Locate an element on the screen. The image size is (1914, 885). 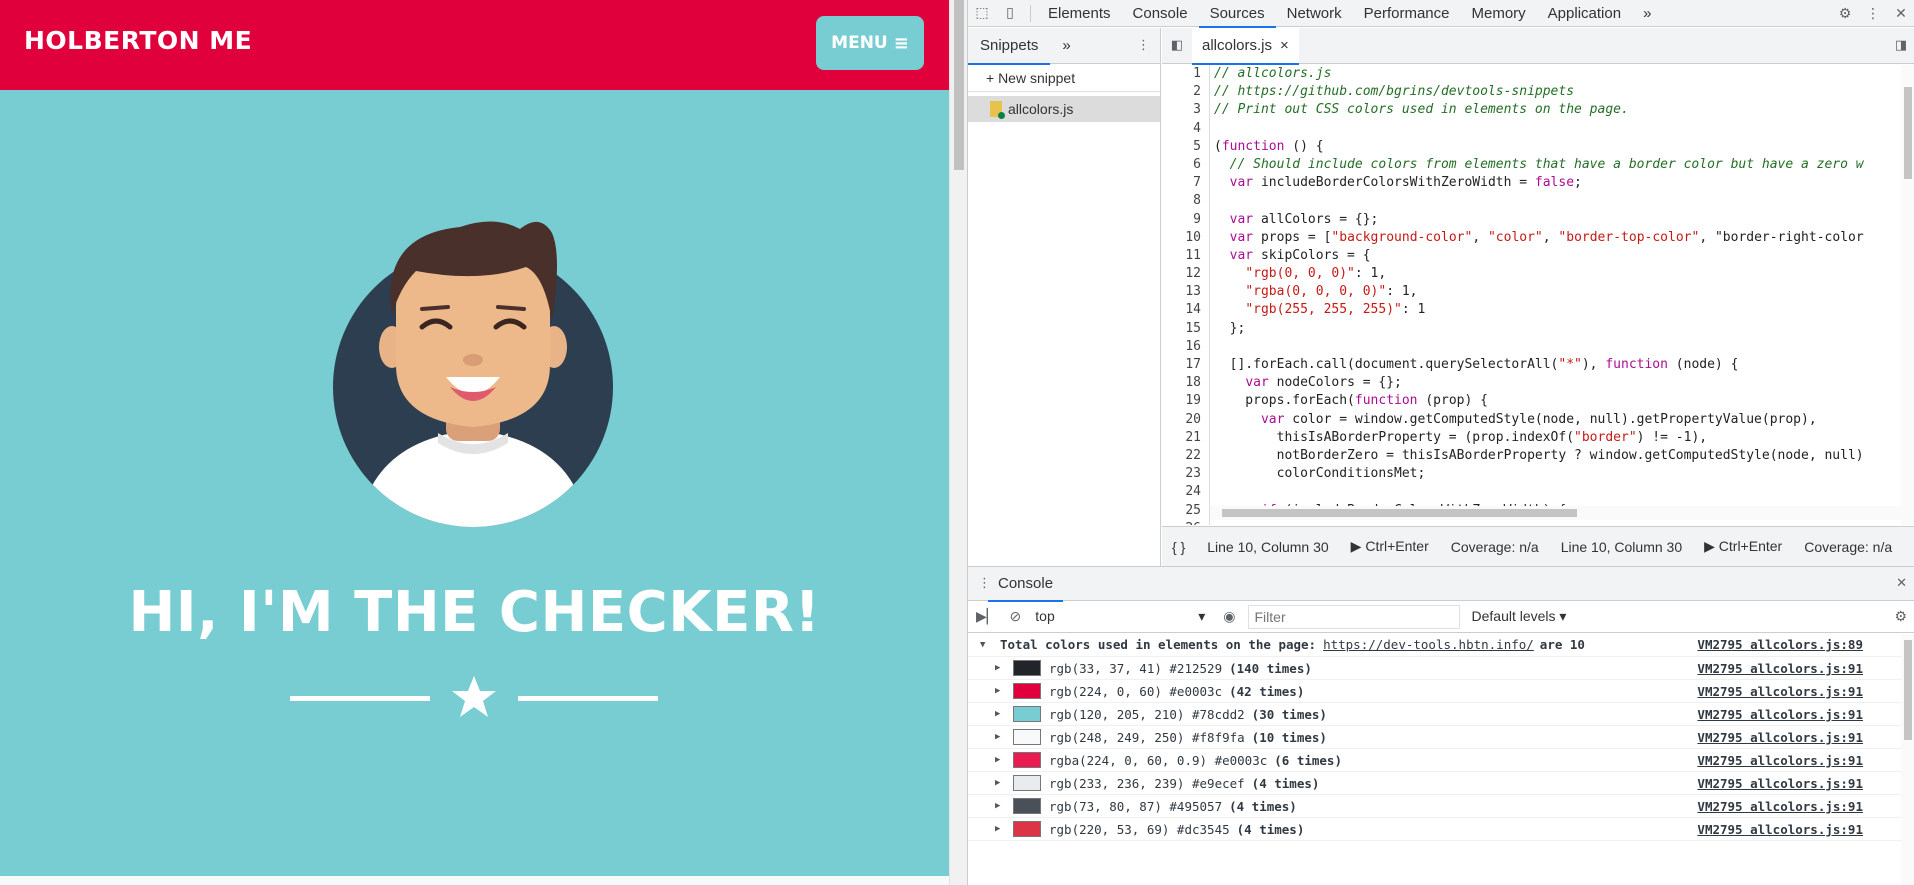
code-line: 4 is located at coordinates (1538, 128).